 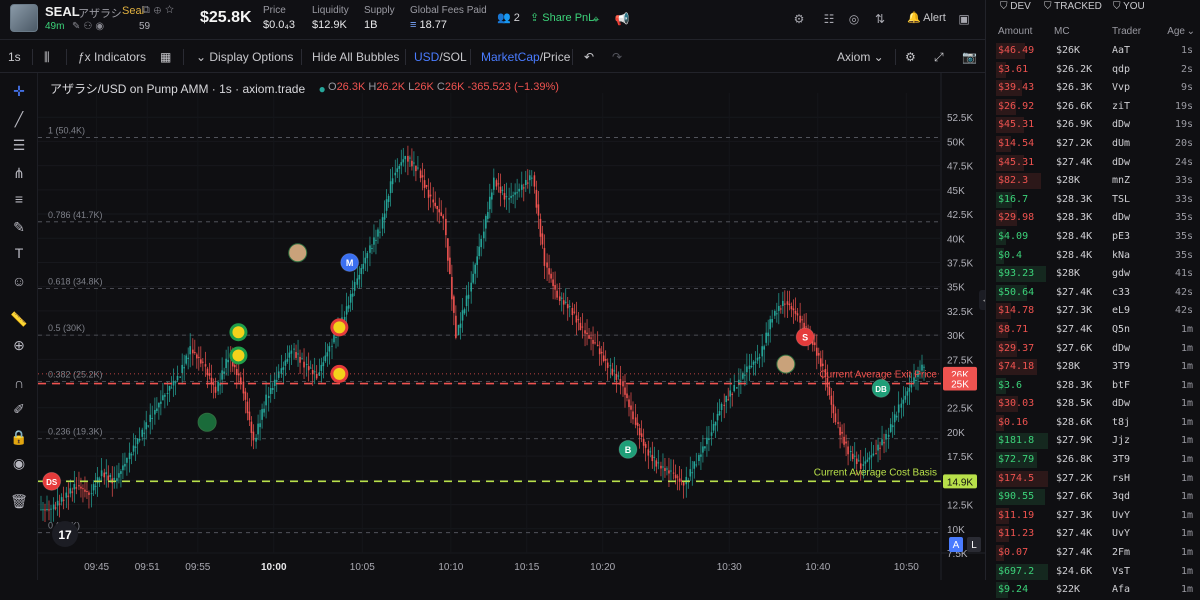 What do you see at coordinates (1093, 125) in the screenshot?
I see `trade-row: $45.31 $26.9K dDw 19s` at bounding box center [1093, 125].